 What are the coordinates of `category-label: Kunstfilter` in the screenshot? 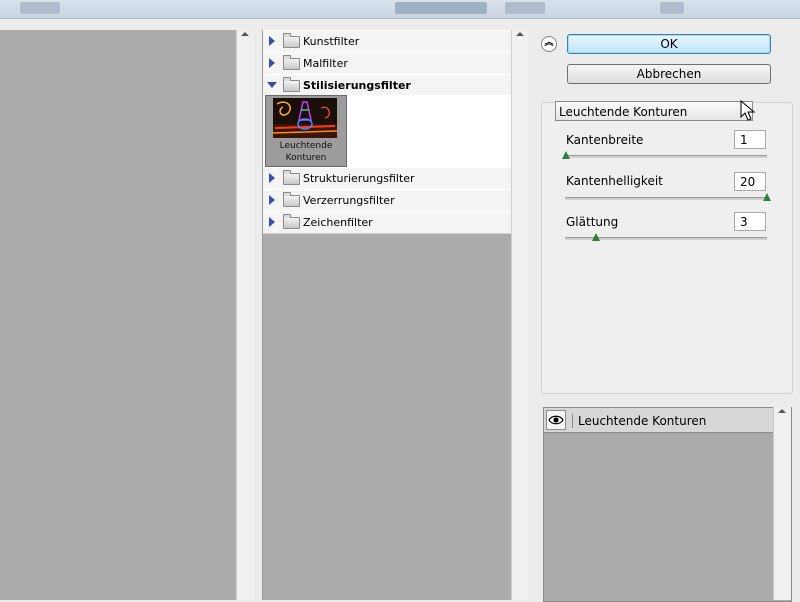 It's located at (331, 41).